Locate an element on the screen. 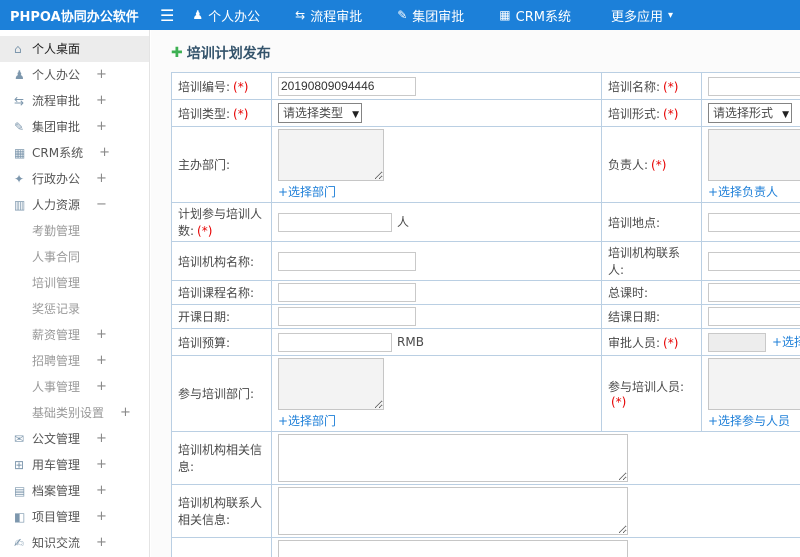 The image size is (800, 557). sidebar-item: ▦ CRM系统 + is located at coordinates (74, 153).